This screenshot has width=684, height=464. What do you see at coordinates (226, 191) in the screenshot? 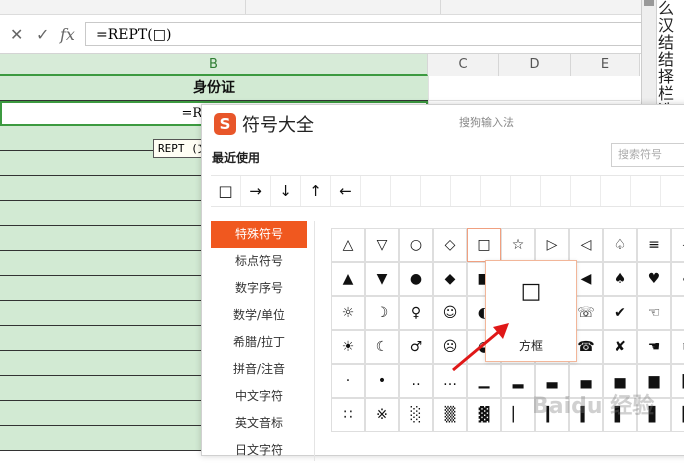
I see `recent-symbol: □` at bounding box center [226, 191].